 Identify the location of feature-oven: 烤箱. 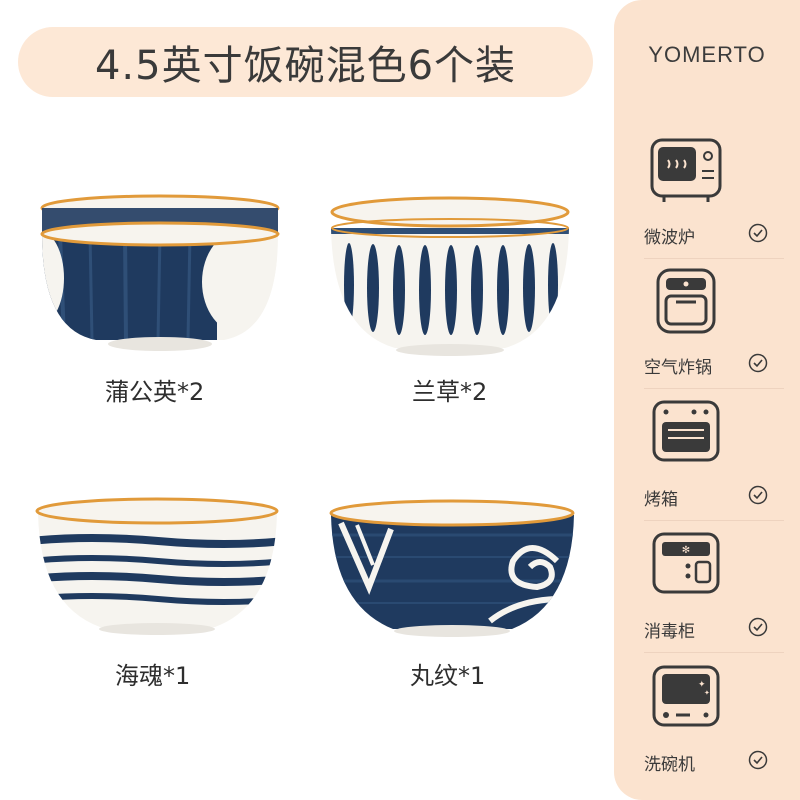
(707, 464).